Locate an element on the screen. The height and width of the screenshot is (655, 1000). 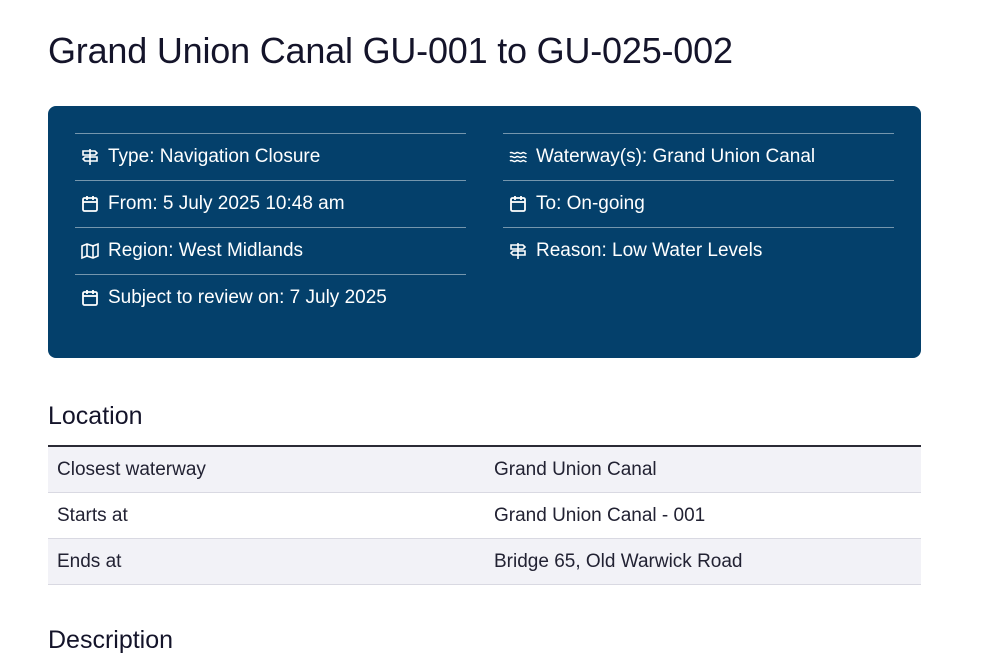
info-region-text: Region: West Midlands is located at coordinates (206, 250).